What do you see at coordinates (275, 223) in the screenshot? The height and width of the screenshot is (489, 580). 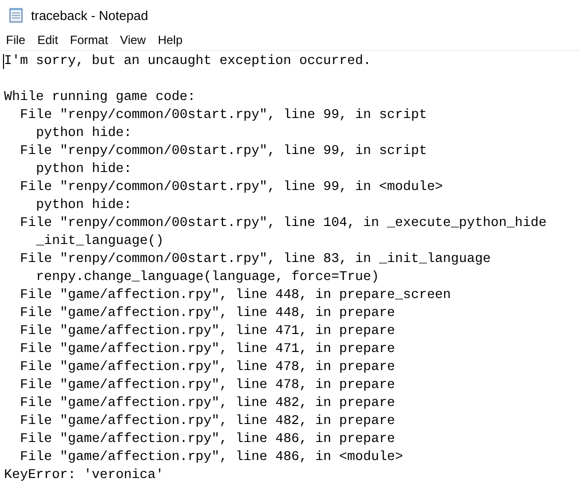 I see `traceback-frame: File "renpy/common/00start.rpy", line 104, in _execute_python_hide` at bounding box center [275, 223].